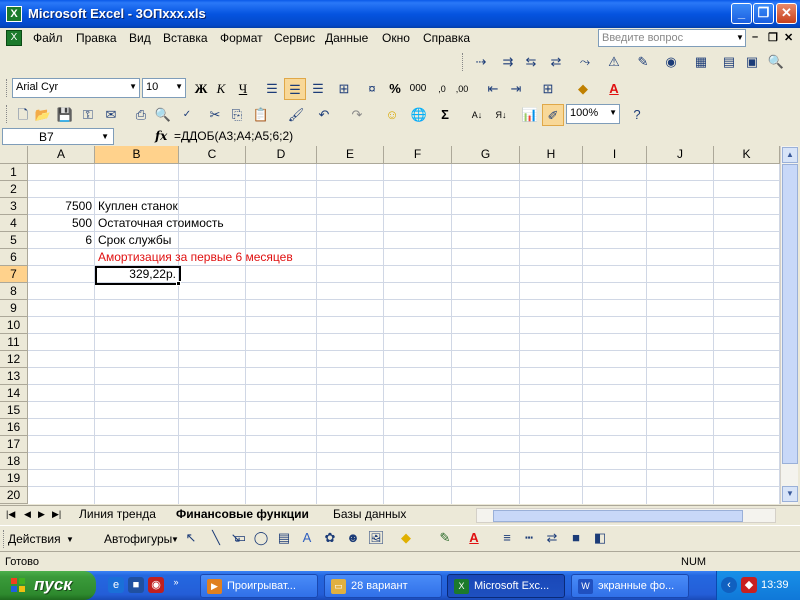  Describe the element at coordinates (233, 136) in the screenshot. I see `formula-input: =ДДОБ(A3;A4;A5;6;2)` at that location.